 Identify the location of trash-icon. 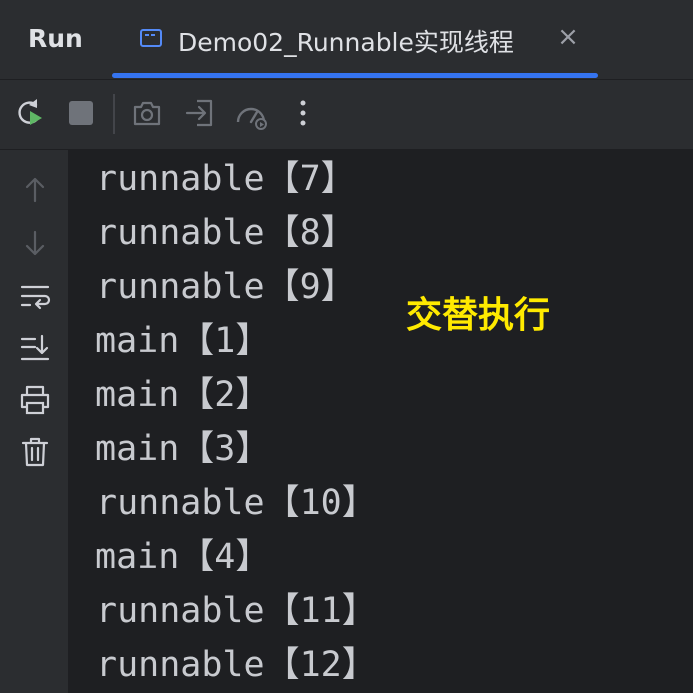
(35, 452).